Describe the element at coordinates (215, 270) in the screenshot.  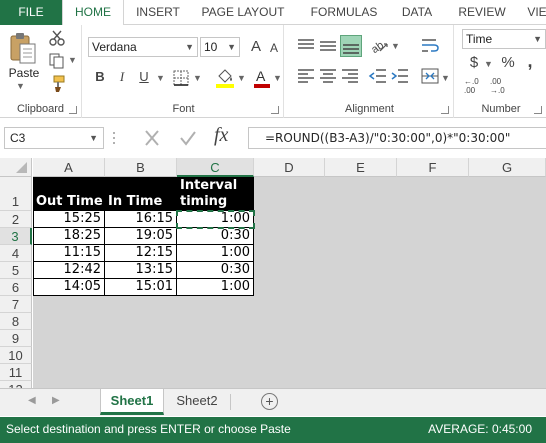
I see `cell-c5: 0:30` at that location.